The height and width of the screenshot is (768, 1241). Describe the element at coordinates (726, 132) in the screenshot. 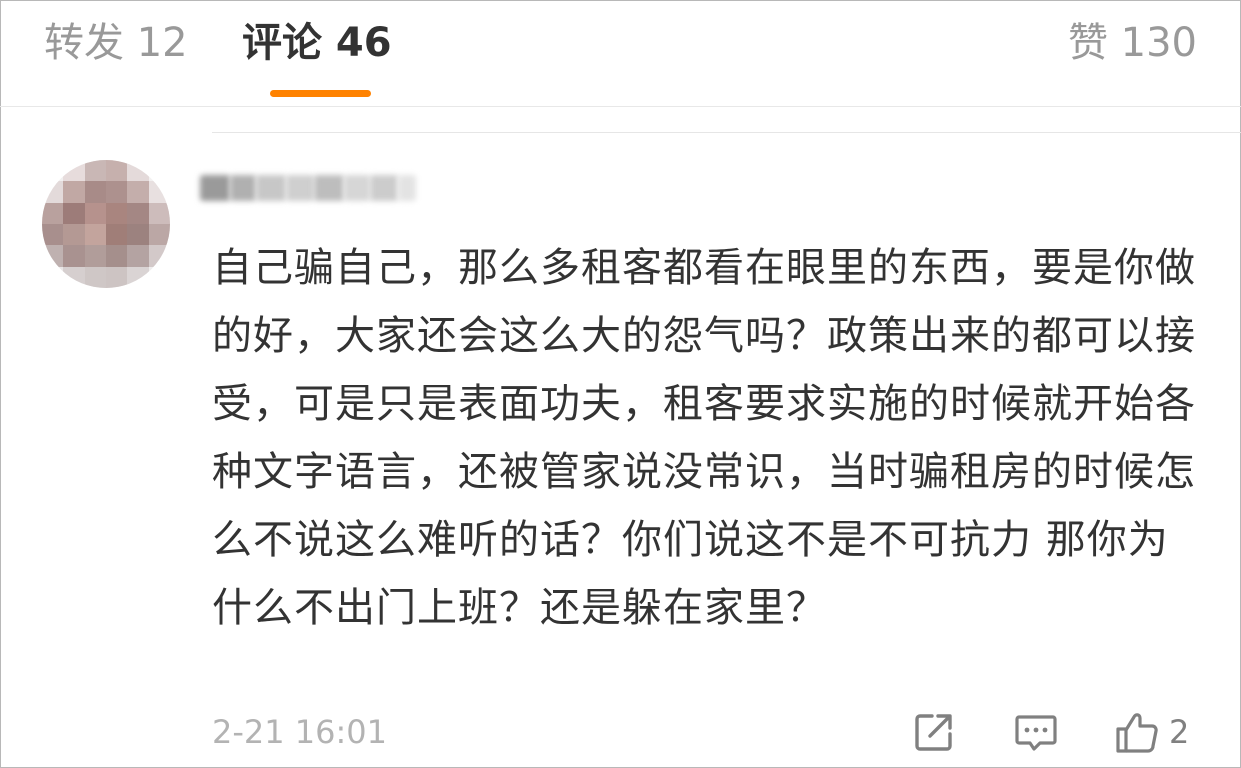

I see `comment-divider` at that location.